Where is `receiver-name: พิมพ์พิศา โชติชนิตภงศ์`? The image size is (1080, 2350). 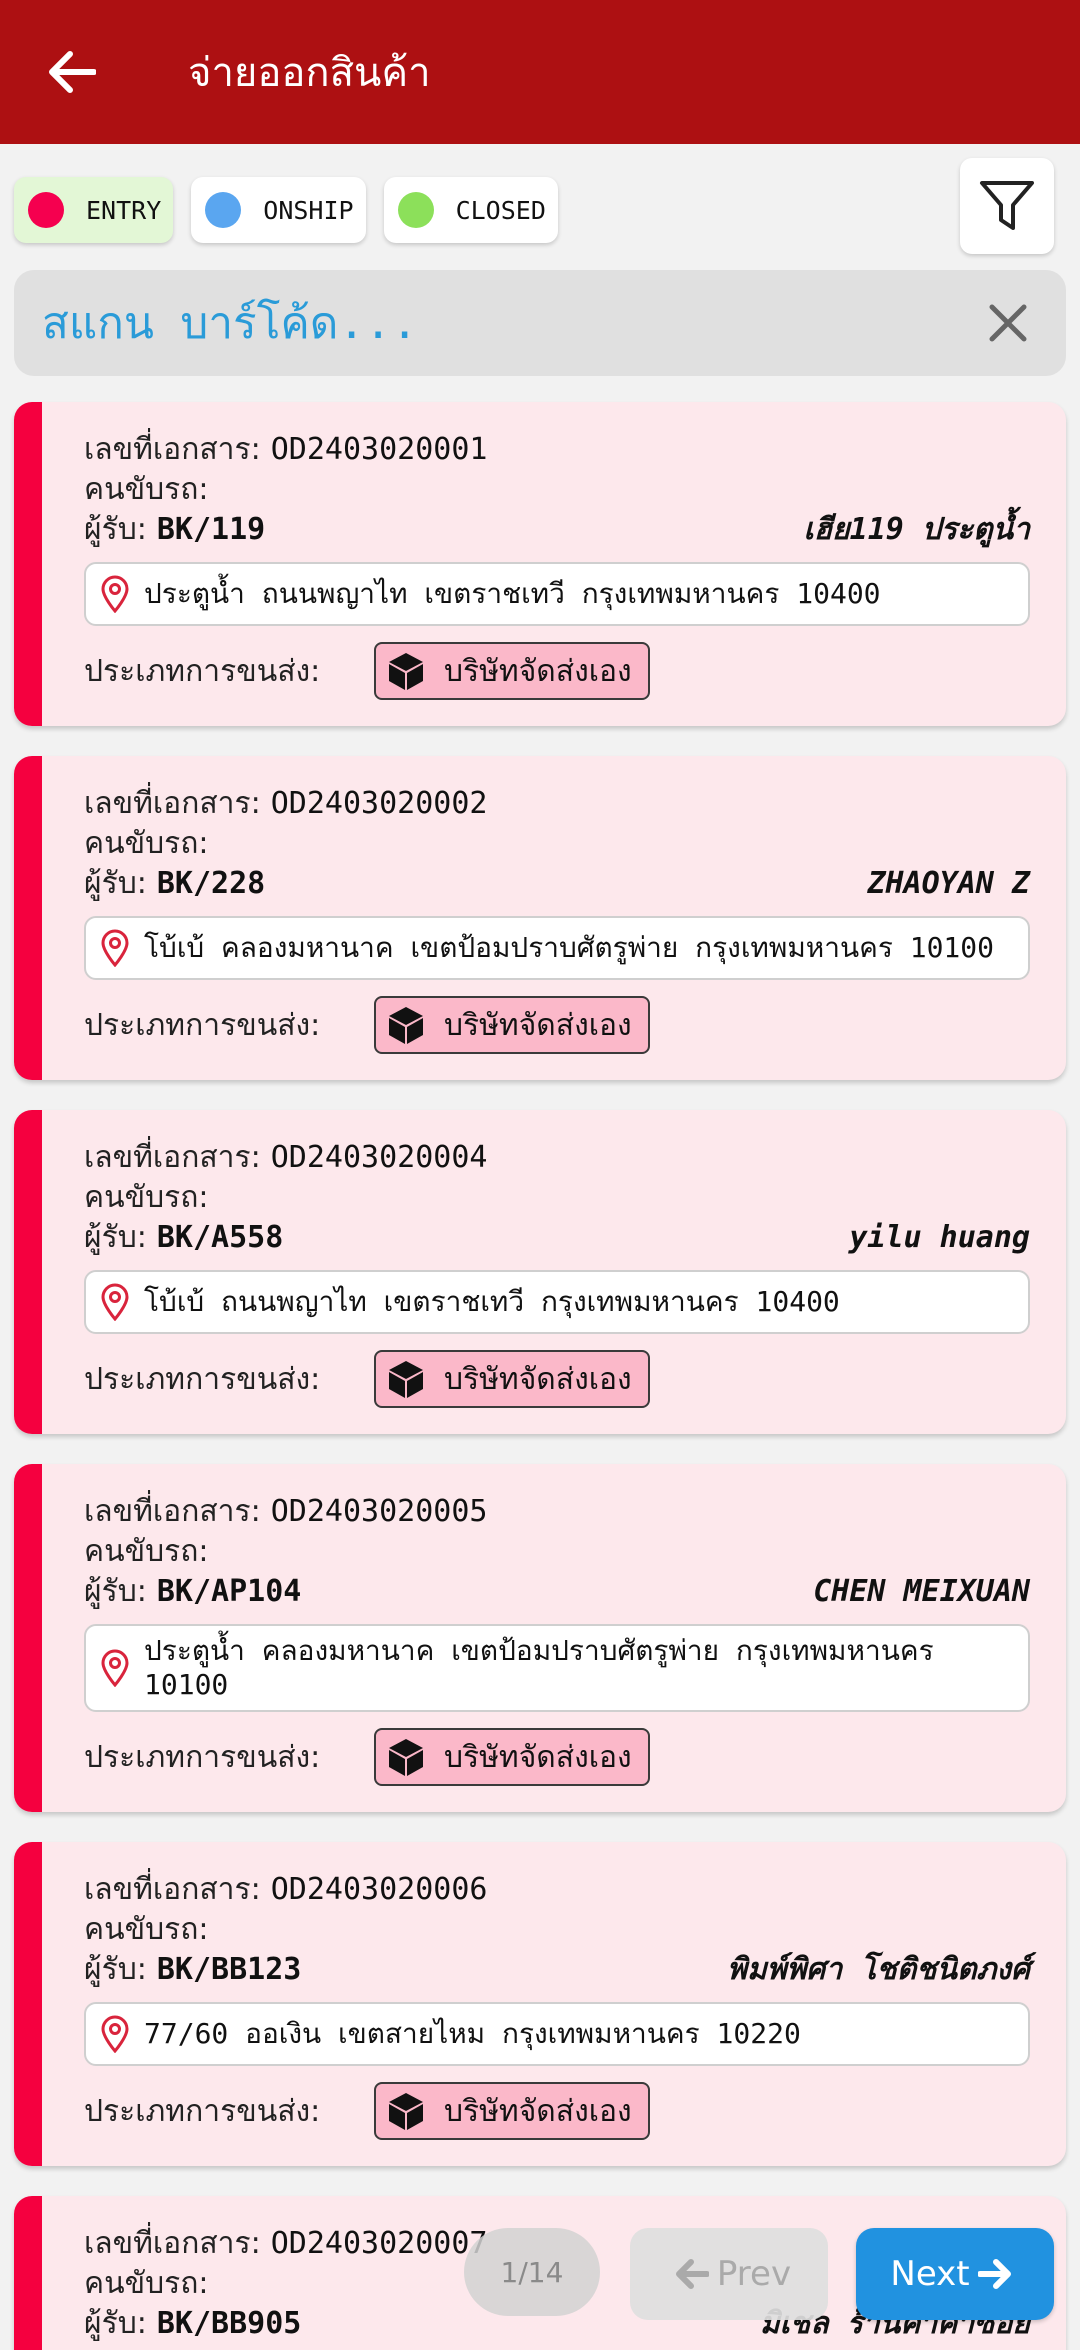
receiver-name: พิมพ์พิศา โชติชนิตภงศ์ is located at coordinates (878, 1969).